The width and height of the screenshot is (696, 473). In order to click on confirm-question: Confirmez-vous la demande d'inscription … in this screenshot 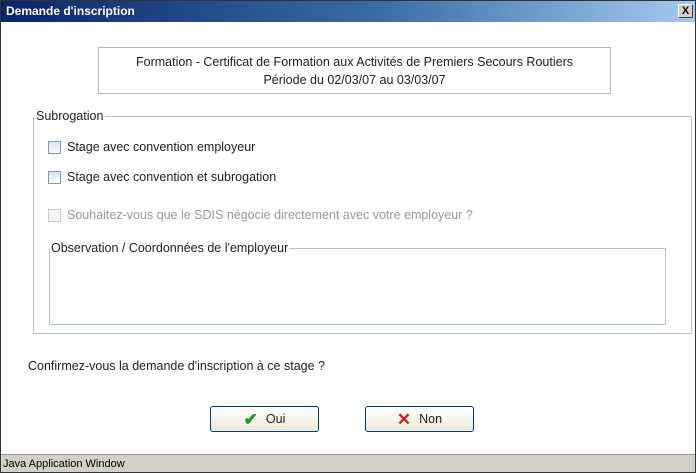, I will do `click(176, 366)`.